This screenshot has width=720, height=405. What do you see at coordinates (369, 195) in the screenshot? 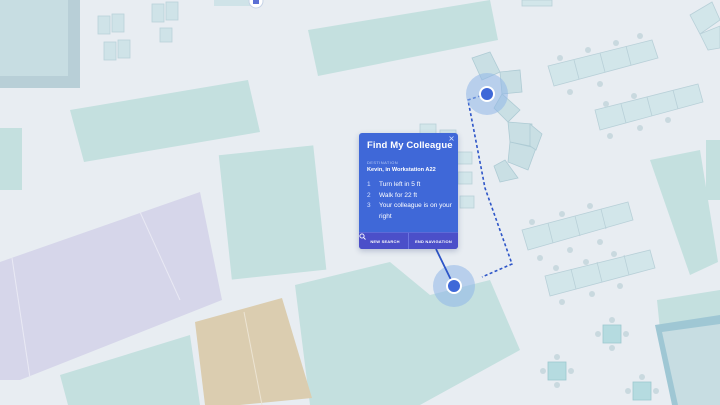
I see `step-number: 2` at bounding box center [369, 195].